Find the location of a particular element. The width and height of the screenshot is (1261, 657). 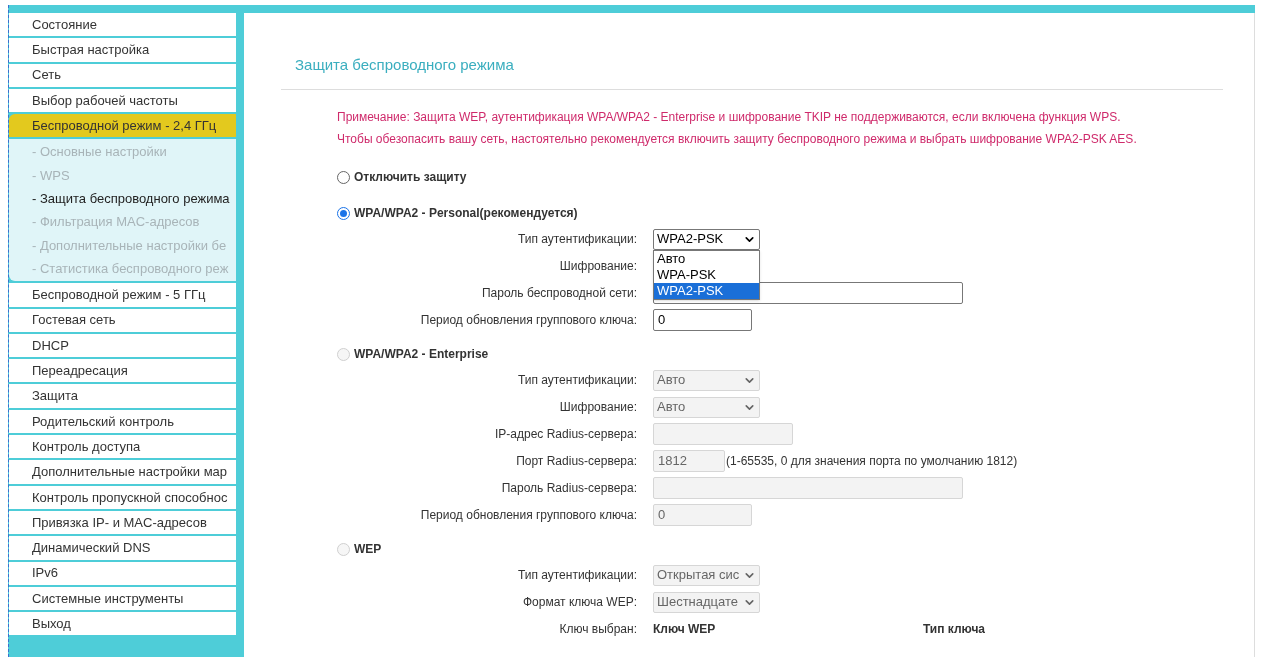

menu-item: Динамический DNS is located at coordinates (122, 548).